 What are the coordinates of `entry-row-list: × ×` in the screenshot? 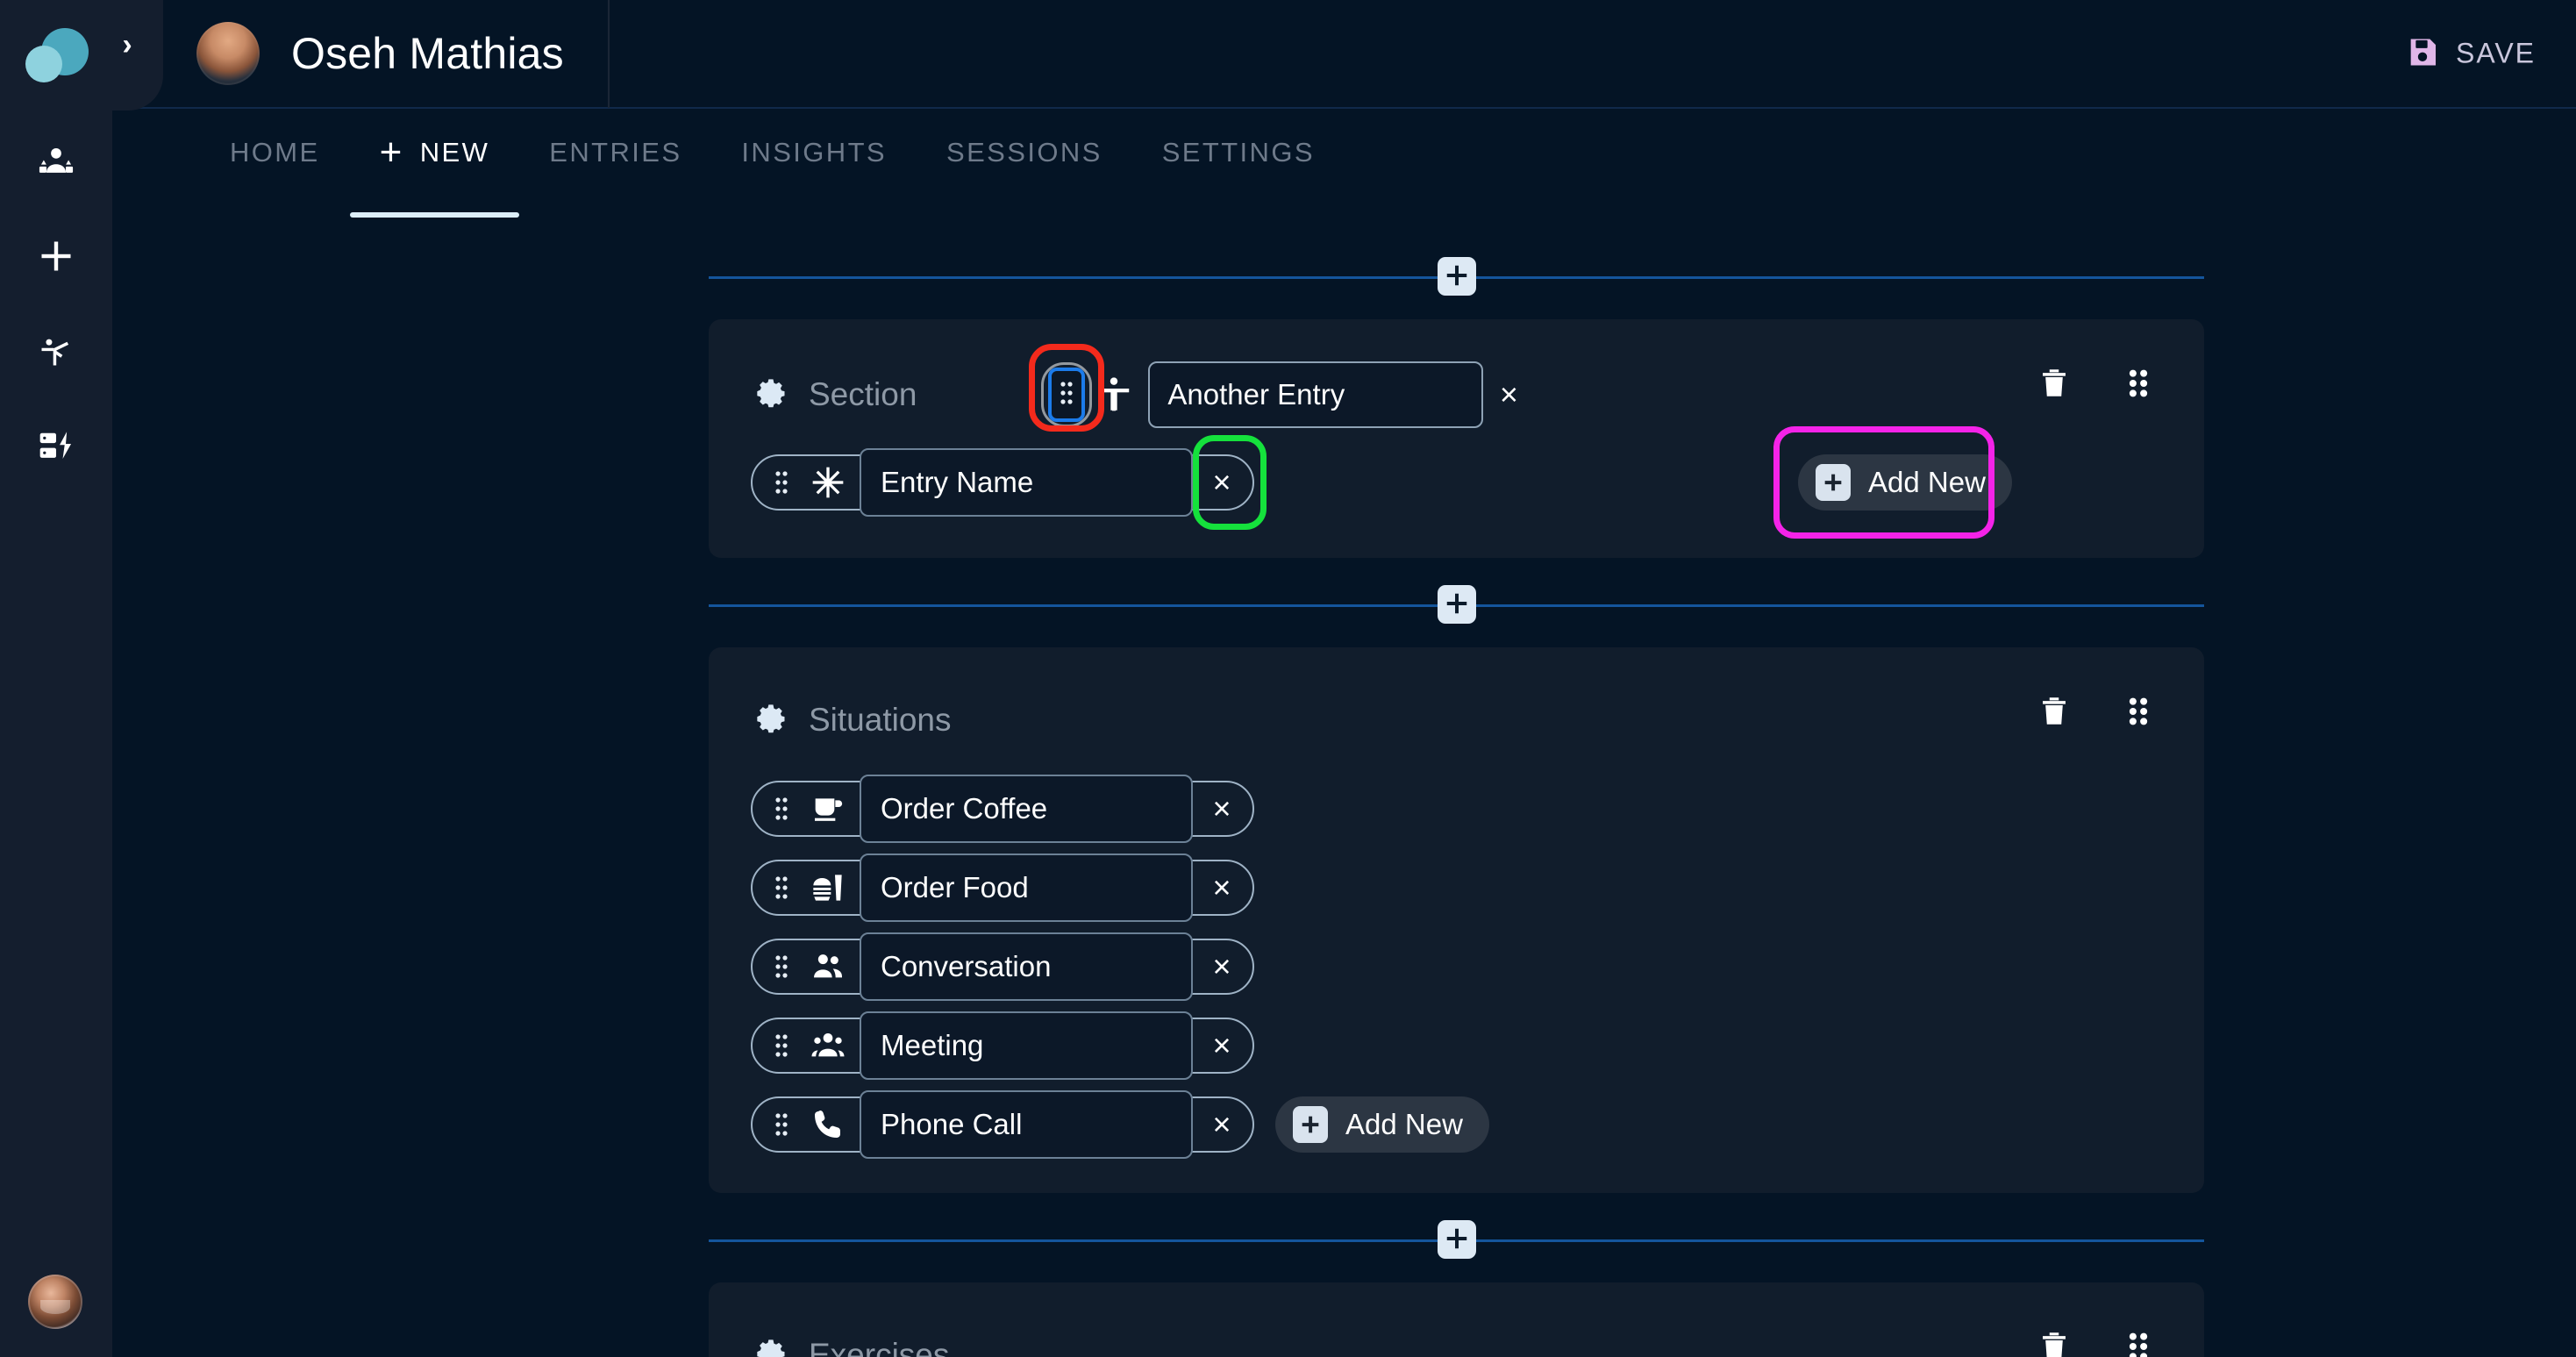 It's located at (1264, 967).